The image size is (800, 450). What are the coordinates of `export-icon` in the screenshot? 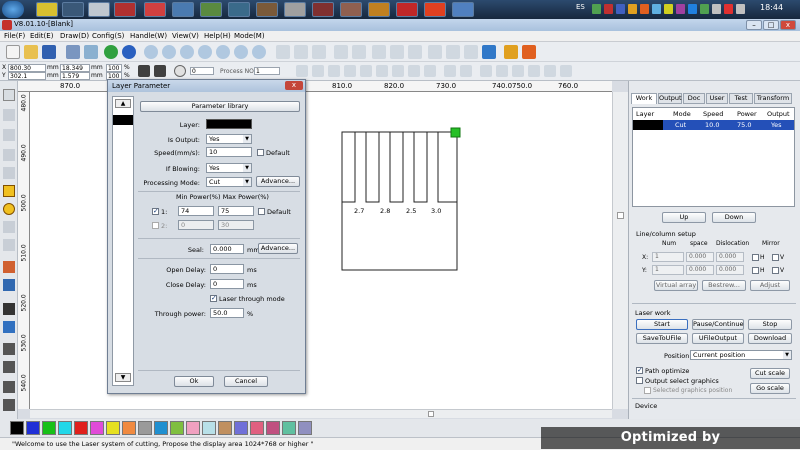 It's located at (91, 52).